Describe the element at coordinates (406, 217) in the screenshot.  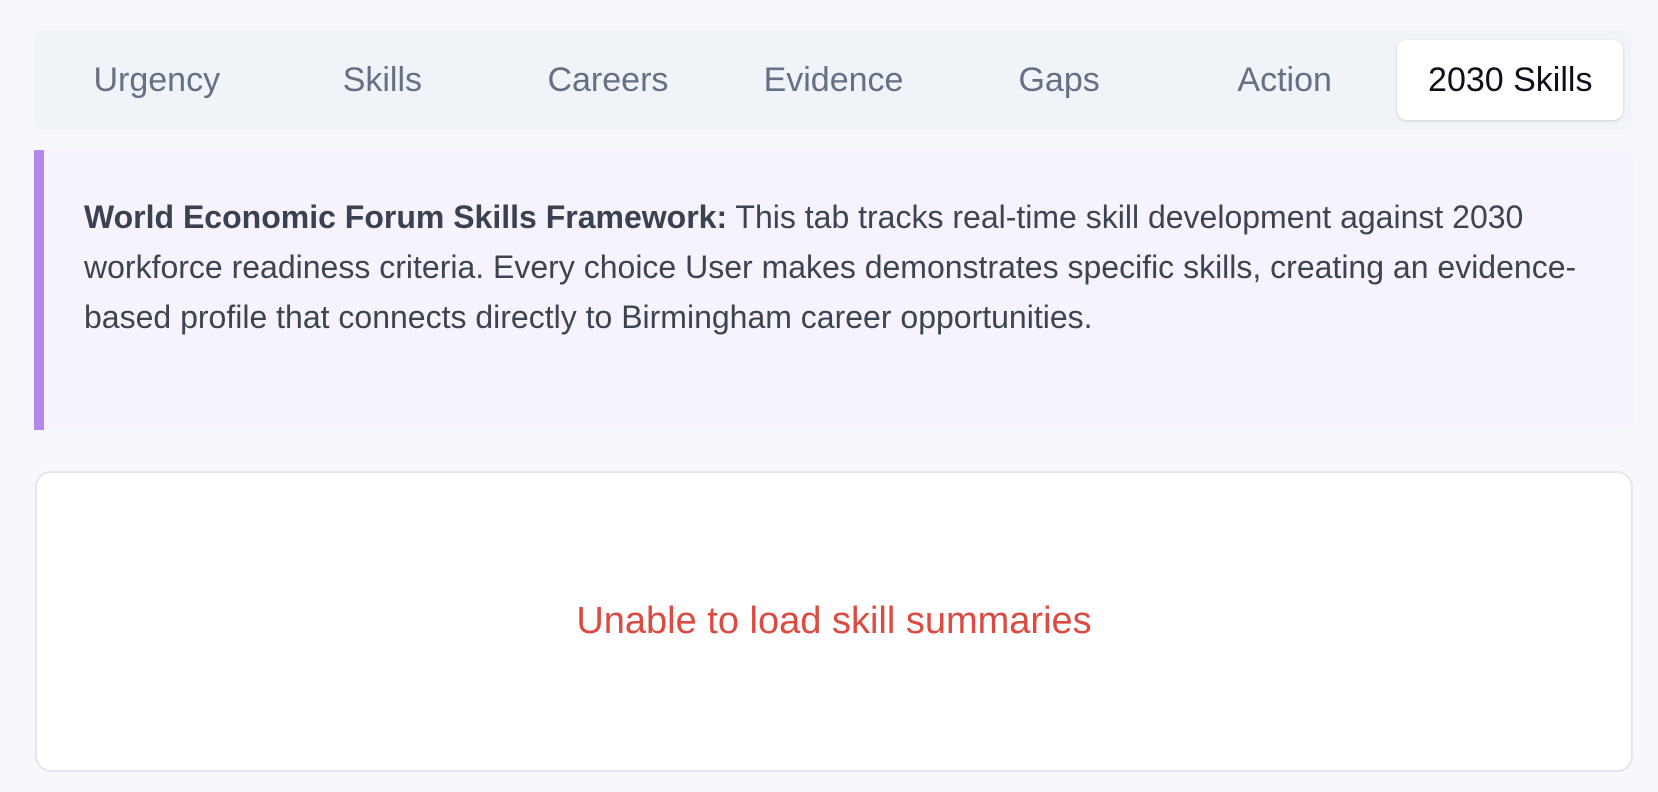
I see `framework-info-heading: World Economic Forum Skills Framework:` at that location.